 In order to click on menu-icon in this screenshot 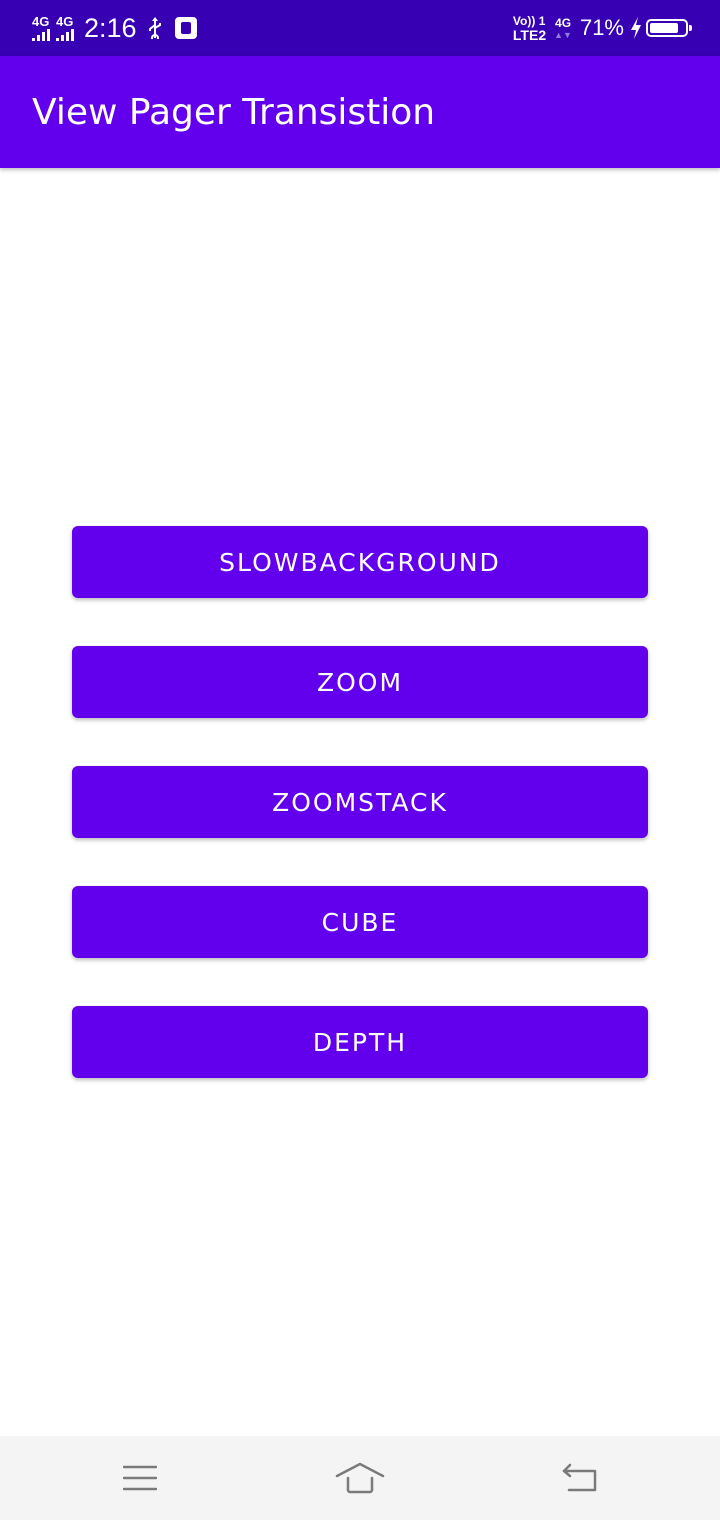, I will do `click(140, 1478)`.